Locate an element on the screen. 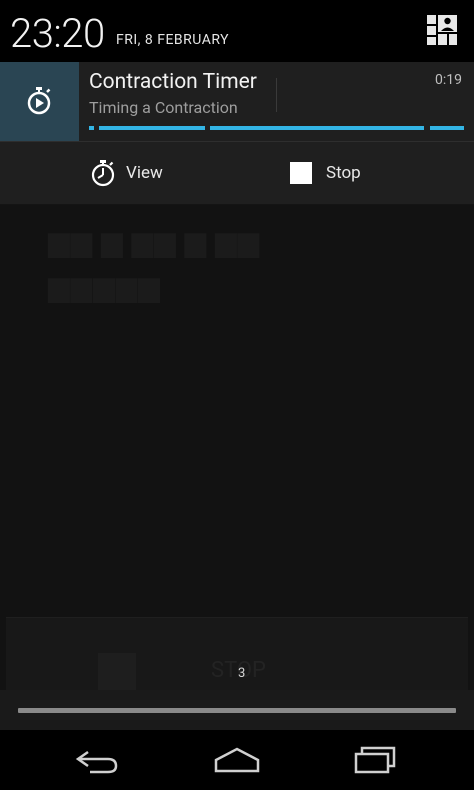 Image resolution: width=474 pixels, height=790 pixels. back-button is located at coordinates (98, 762).